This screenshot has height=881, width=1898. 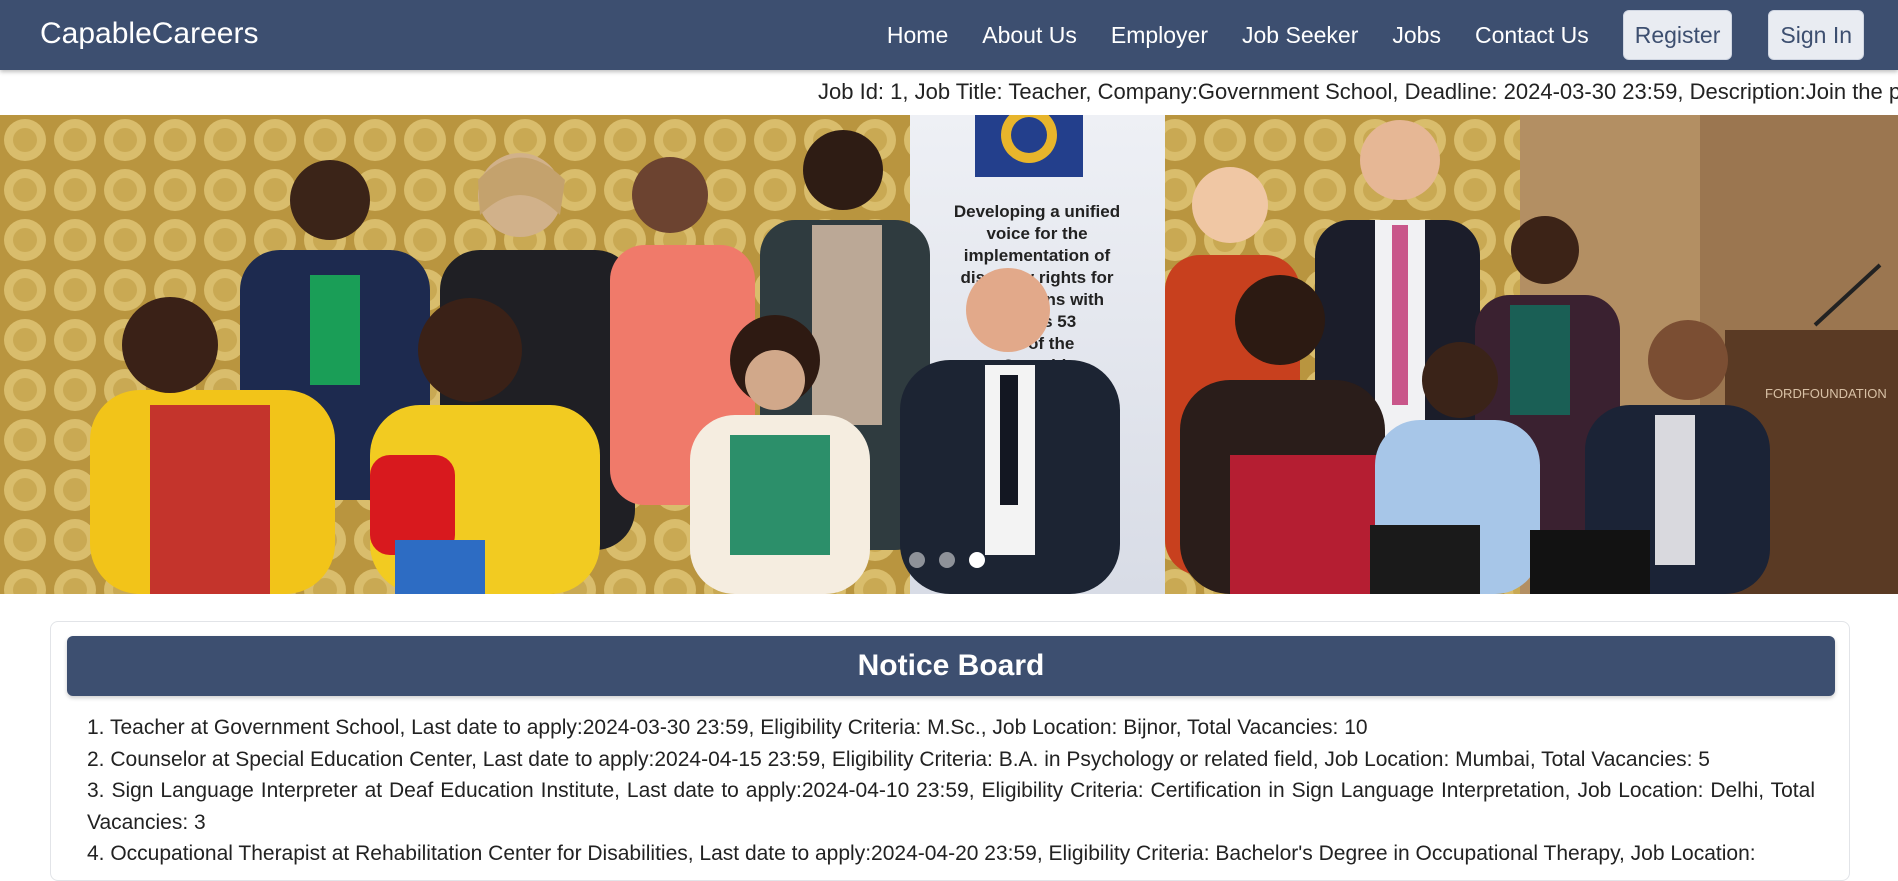 What do you see at coordinates (1037, 255) in the screenshot?
I see `svg-text: implementation of` at bounding box center [1037, 255].